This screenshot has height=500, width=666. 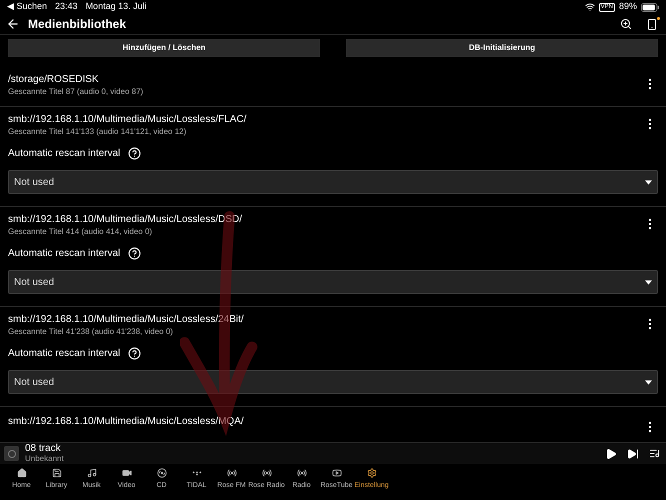 I want to click on track-title: 08 track, so click(x=43, y=448).